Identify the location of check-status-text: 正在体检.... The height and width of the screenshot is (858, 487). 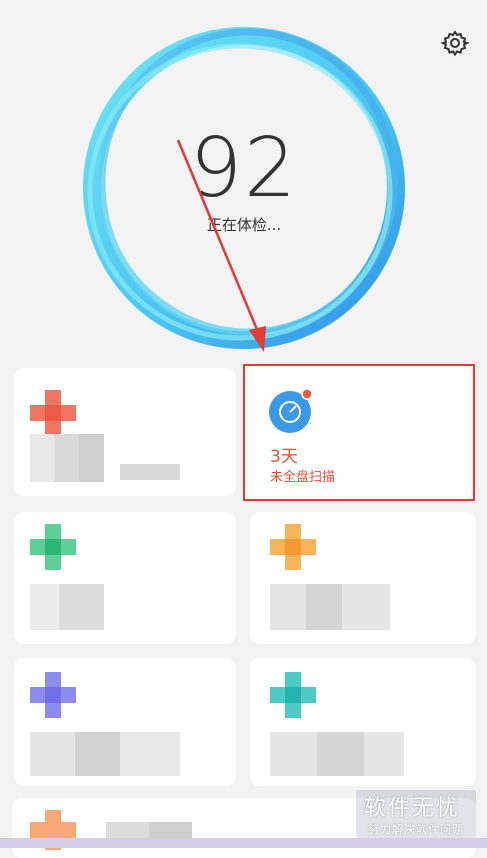
(244, 225).